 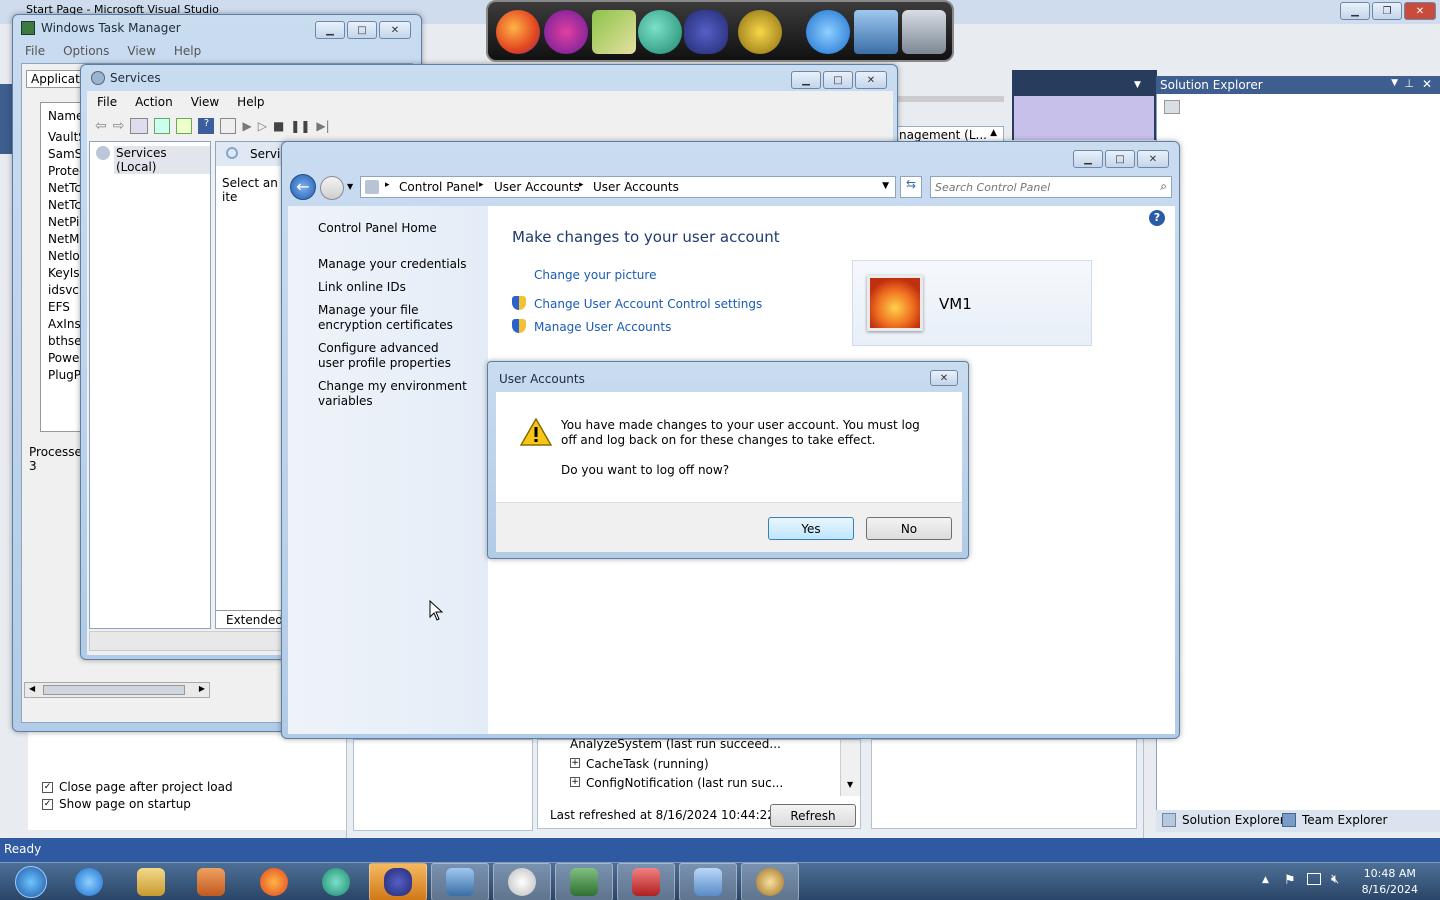 What do you see at coordinates (398, 881) in the screenshot?
I see `taskbar-visual-studio` at bounding box center [398, 881].